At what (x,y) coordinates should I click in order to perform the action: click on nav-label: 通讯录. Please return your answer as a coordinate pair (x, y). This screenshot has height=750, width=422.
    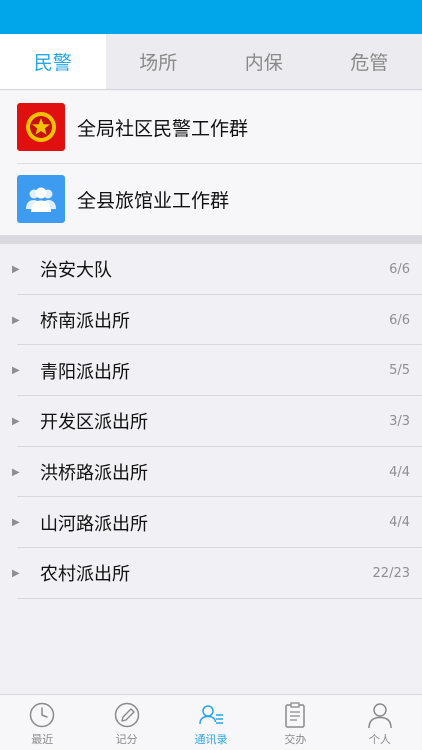
    Looking at the image, I should click on (211, 739).